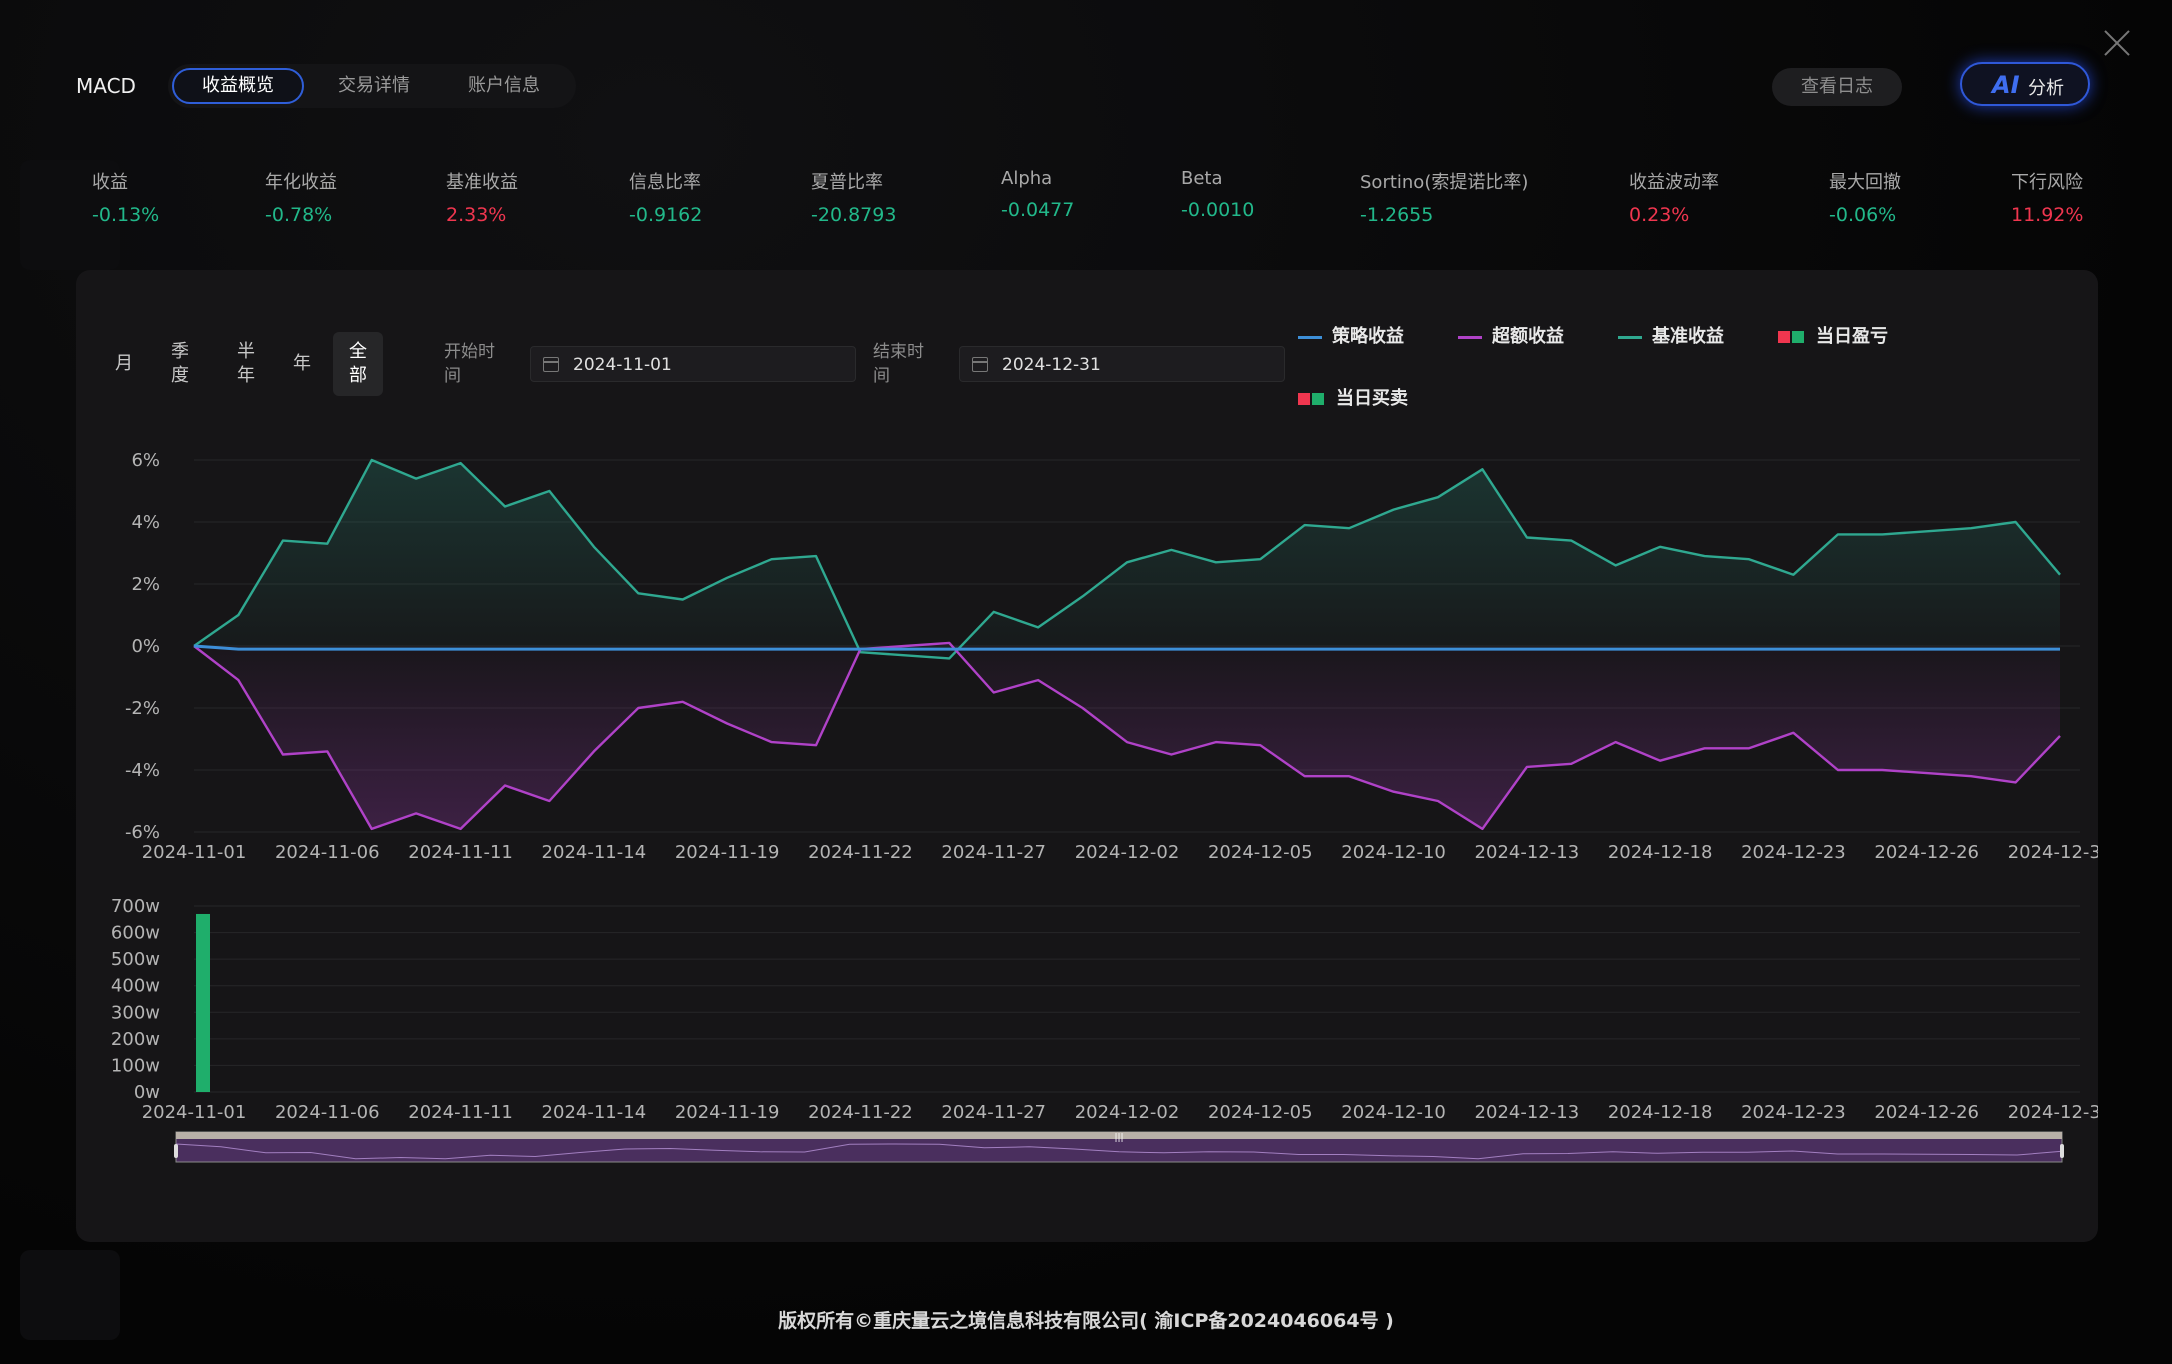 The height and width of the screenshot is (1364, 2172). I want to click on y-tick-label: 300w, so click(135, 1012).